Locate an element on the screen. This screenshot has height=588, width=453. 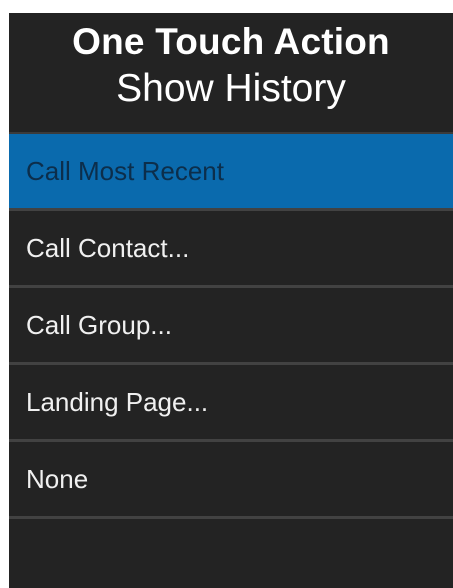
menu-separator is located at coordinates (231, 517).